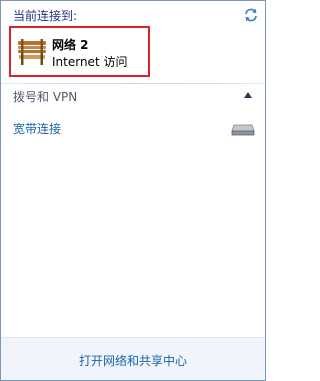 The image size is (320, 381). Describe the element at coordinates (45, 16) in the screenshot. I see `currently-connected-heading: 当前连接到:` at that location.